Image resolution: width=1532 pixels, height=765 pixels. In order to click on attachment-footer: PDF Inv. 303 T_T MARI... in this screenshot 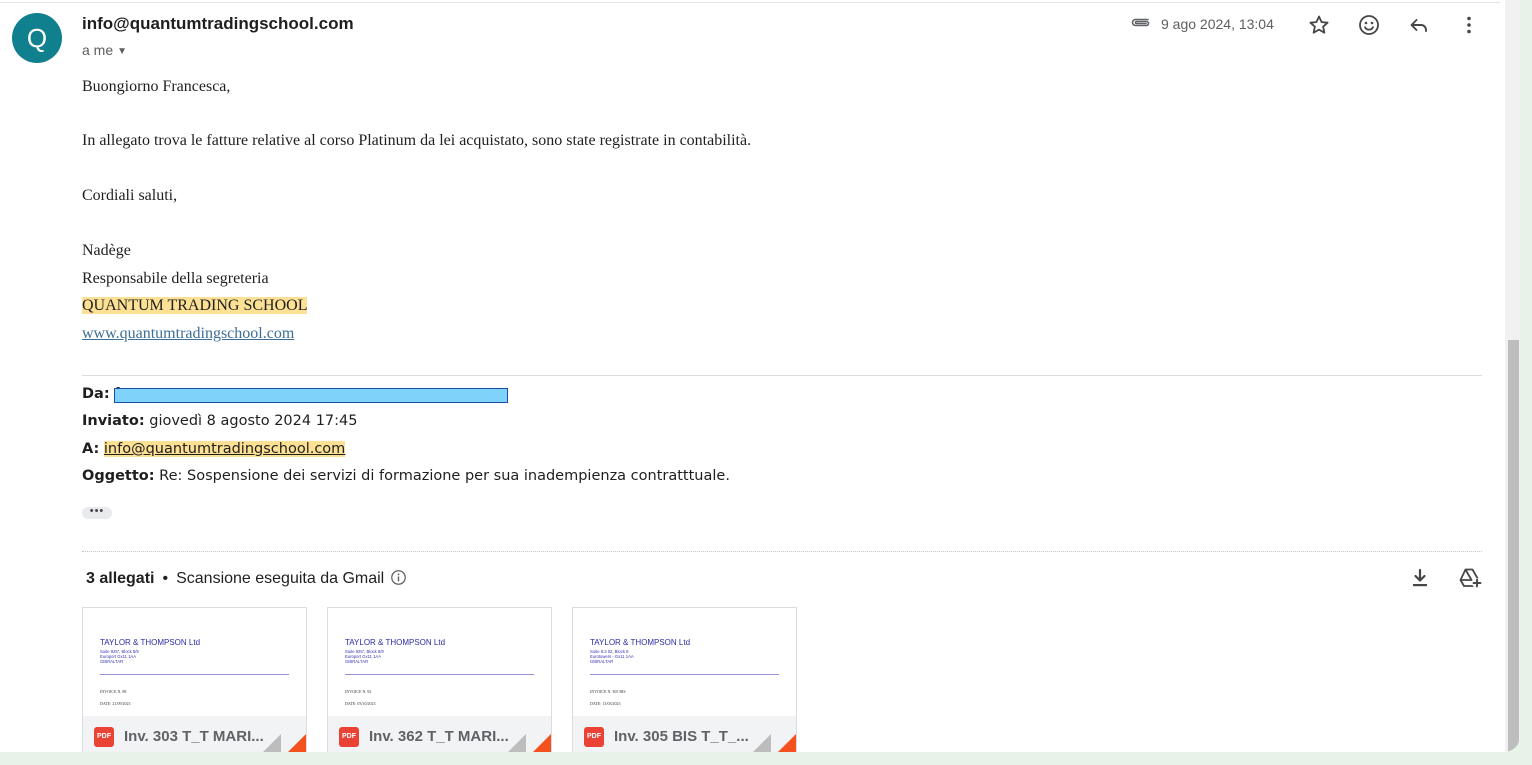, I will do `click(194, 734)`.